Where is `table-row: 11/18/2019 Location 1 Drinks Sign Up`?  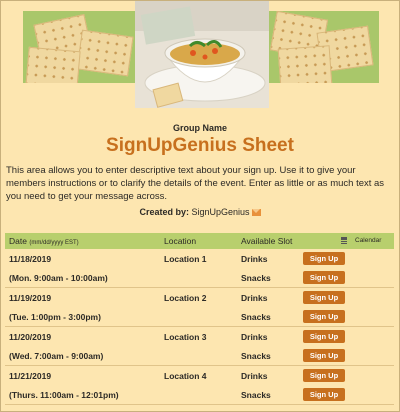 table-row: 11/18/2019 Location 1 Drinks Sign Up is located at coordinates (199, 258).